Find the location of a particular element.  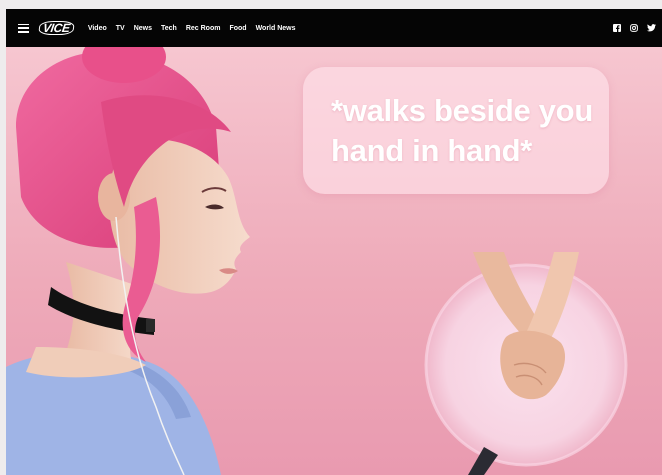

facebook-icon is located at coordinates (617, 28).